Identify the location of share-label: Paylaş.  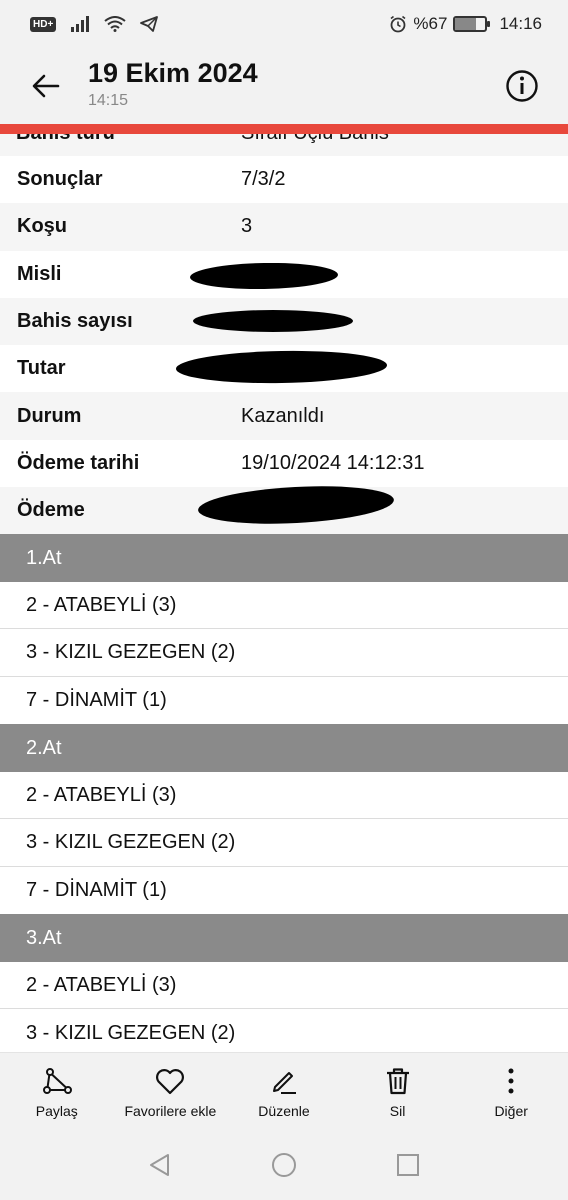
(56, 1110).